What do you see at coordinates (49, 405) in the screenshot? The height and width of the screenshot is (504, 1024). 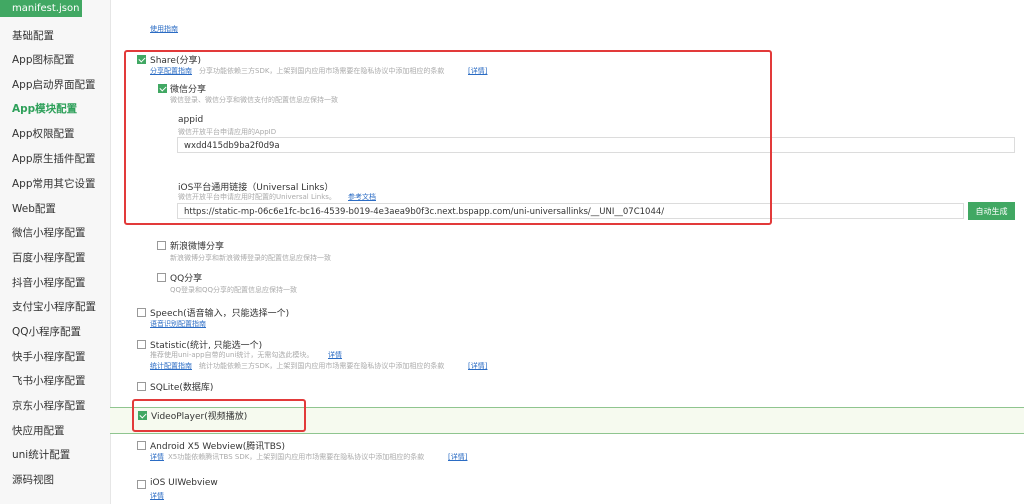 I see `sidebar-item-jd-mp: 京东小程序配置` at bounding box center [49, 405].